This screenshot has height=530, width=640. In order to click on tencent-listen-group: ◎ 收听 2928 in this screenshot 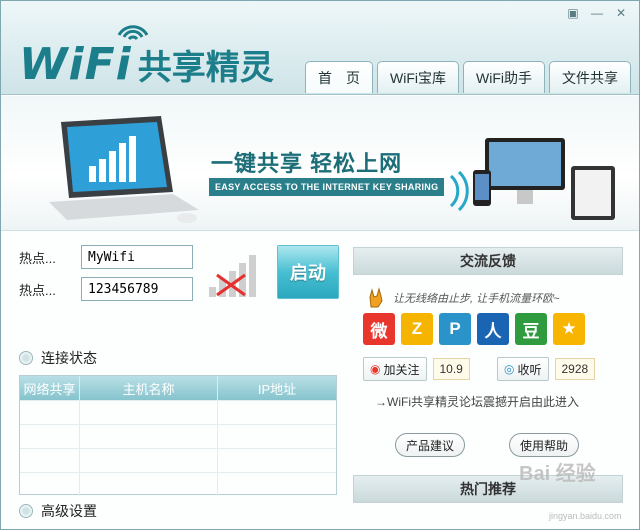, I will do `click(546, 369)`.